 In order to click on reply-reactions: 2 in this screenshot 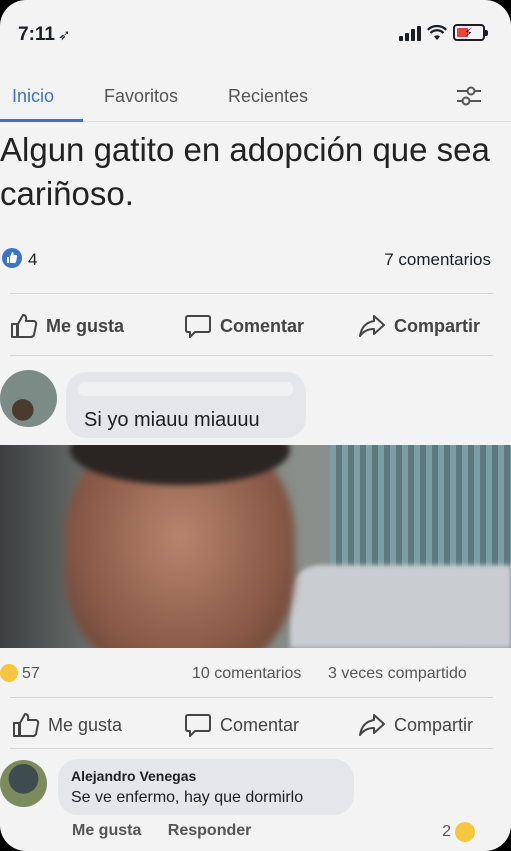, I will do `click(458, 832)`.